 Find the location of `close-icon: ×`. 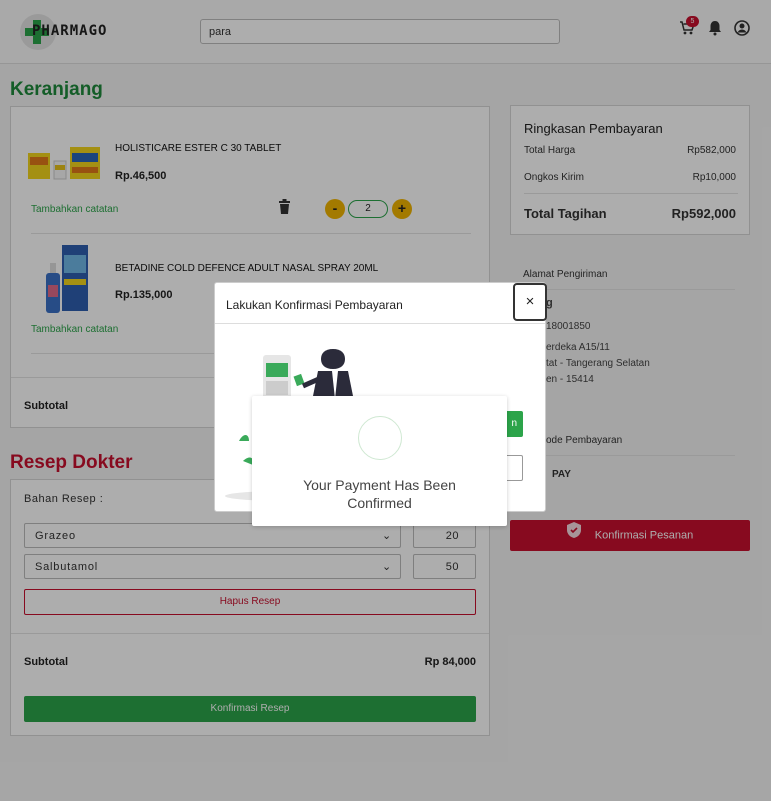

close-icon: × is located at coordinates (530, 302).